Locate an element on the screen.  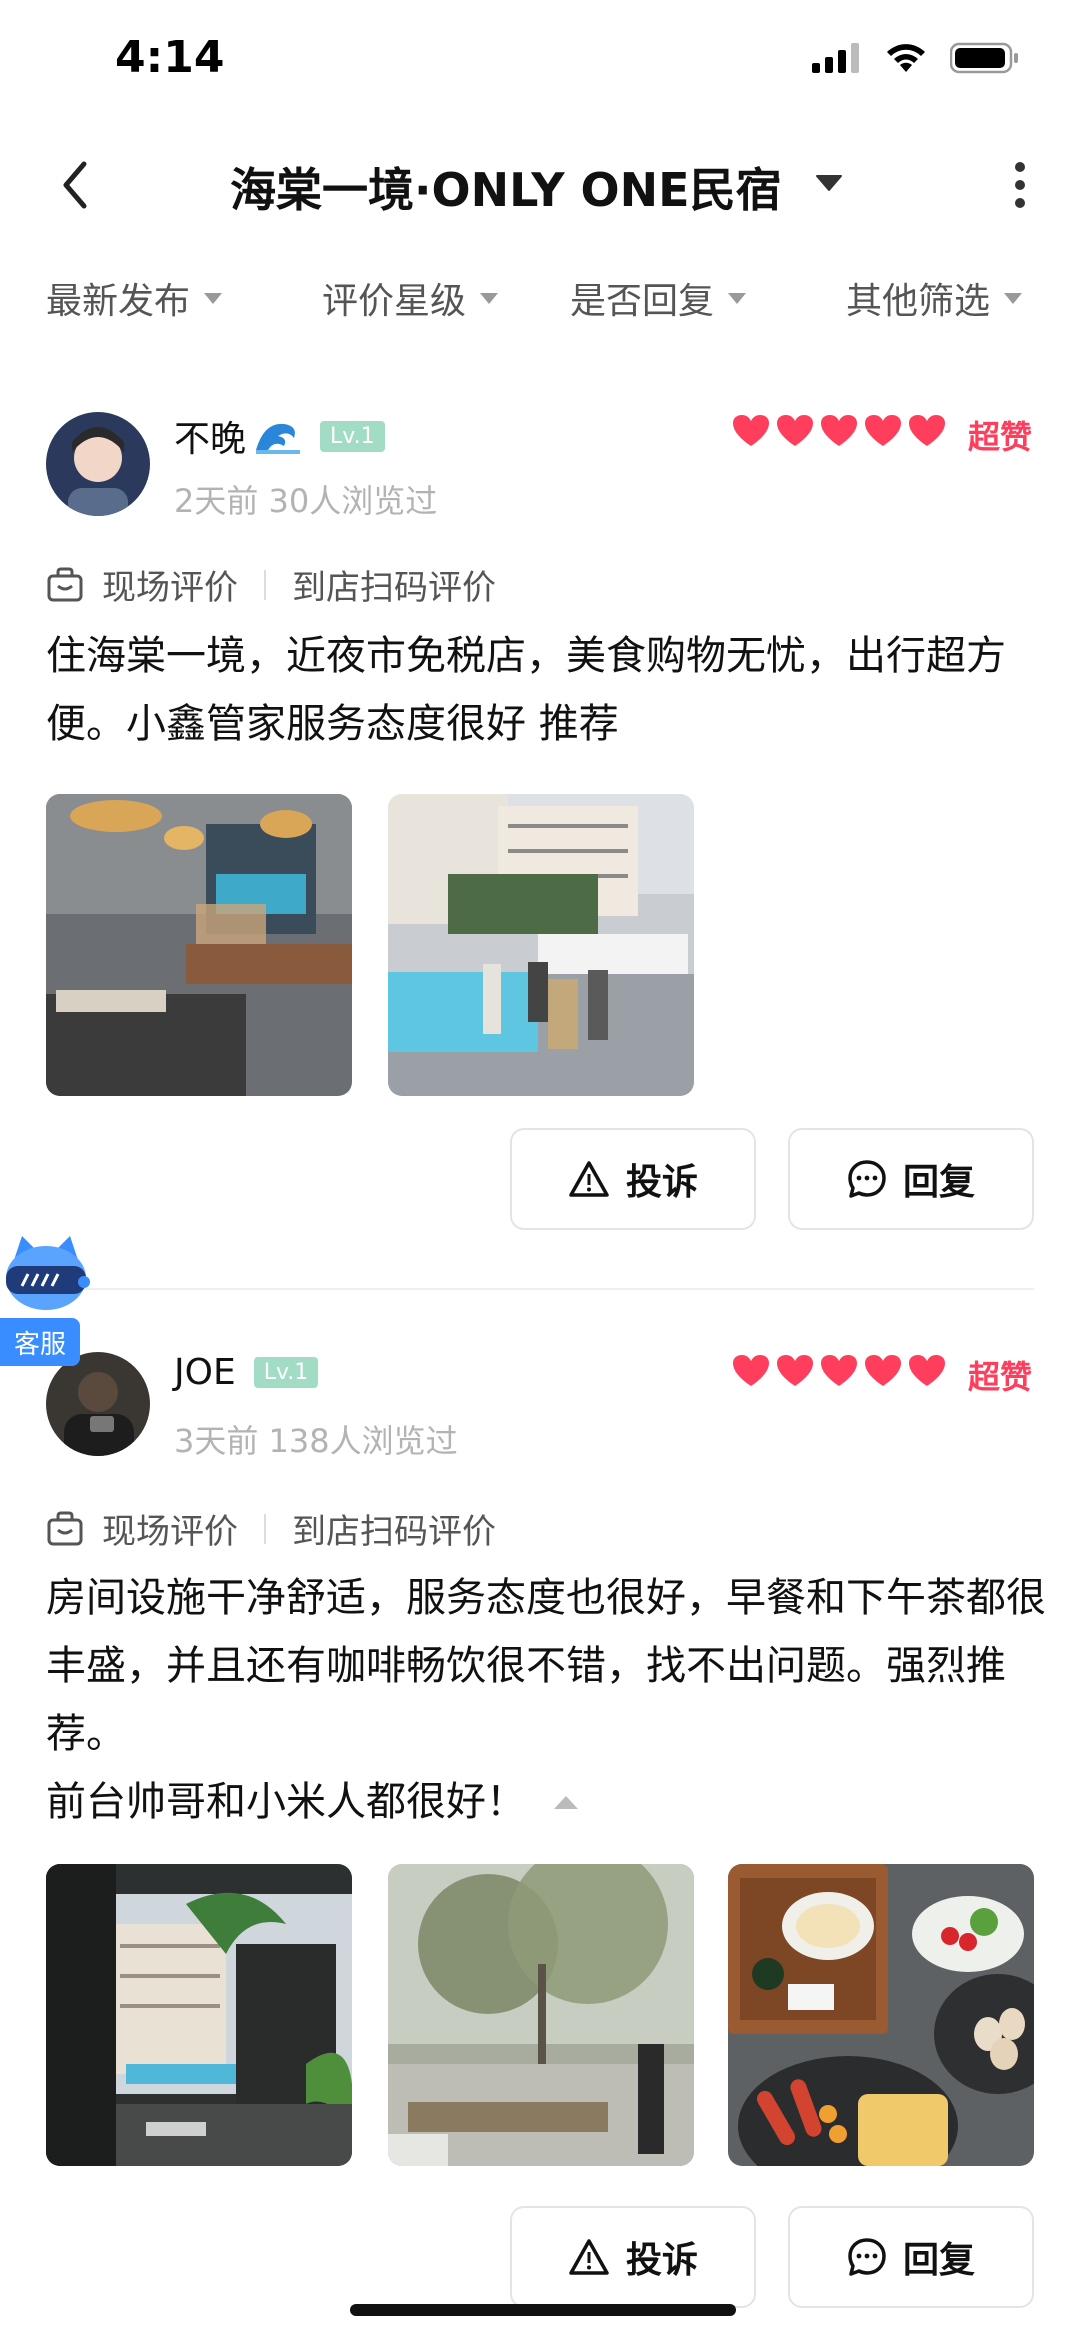
signal-icon is located at coordinates (835, 58).